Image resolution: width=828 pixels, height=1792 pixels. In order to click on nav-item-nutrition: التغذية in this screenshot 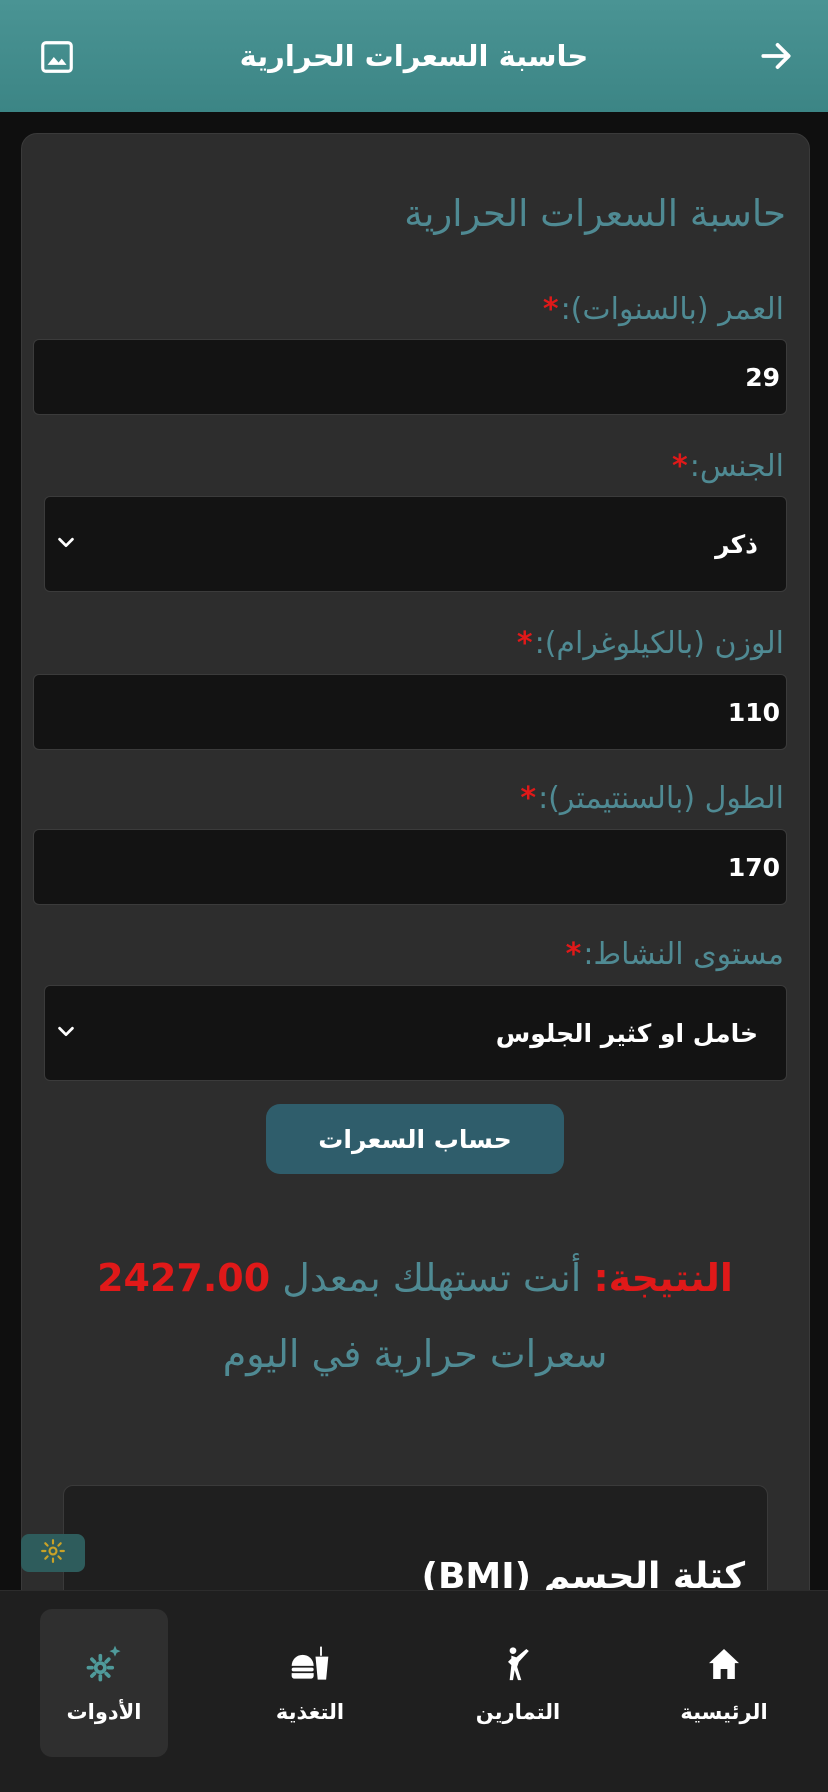, I will do `click(310, 1683)`.